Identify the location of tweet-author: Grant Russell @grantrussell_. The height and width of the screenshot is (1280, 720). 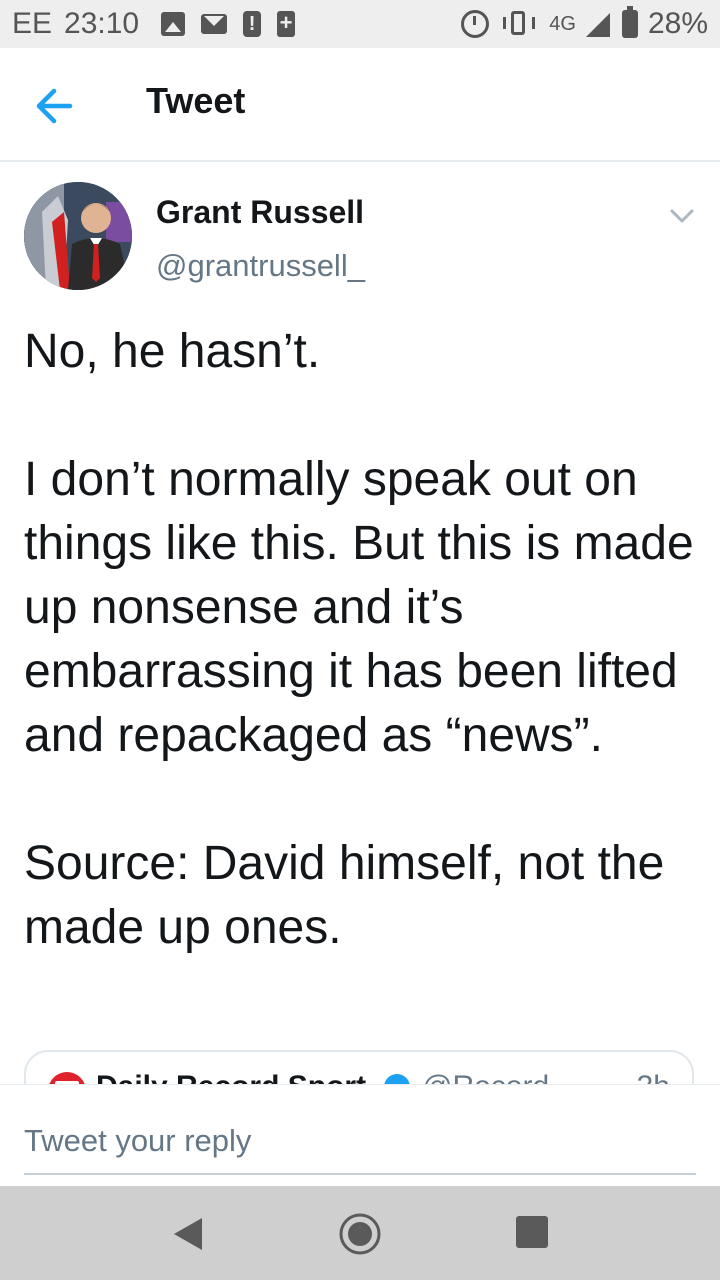
(360, 242).